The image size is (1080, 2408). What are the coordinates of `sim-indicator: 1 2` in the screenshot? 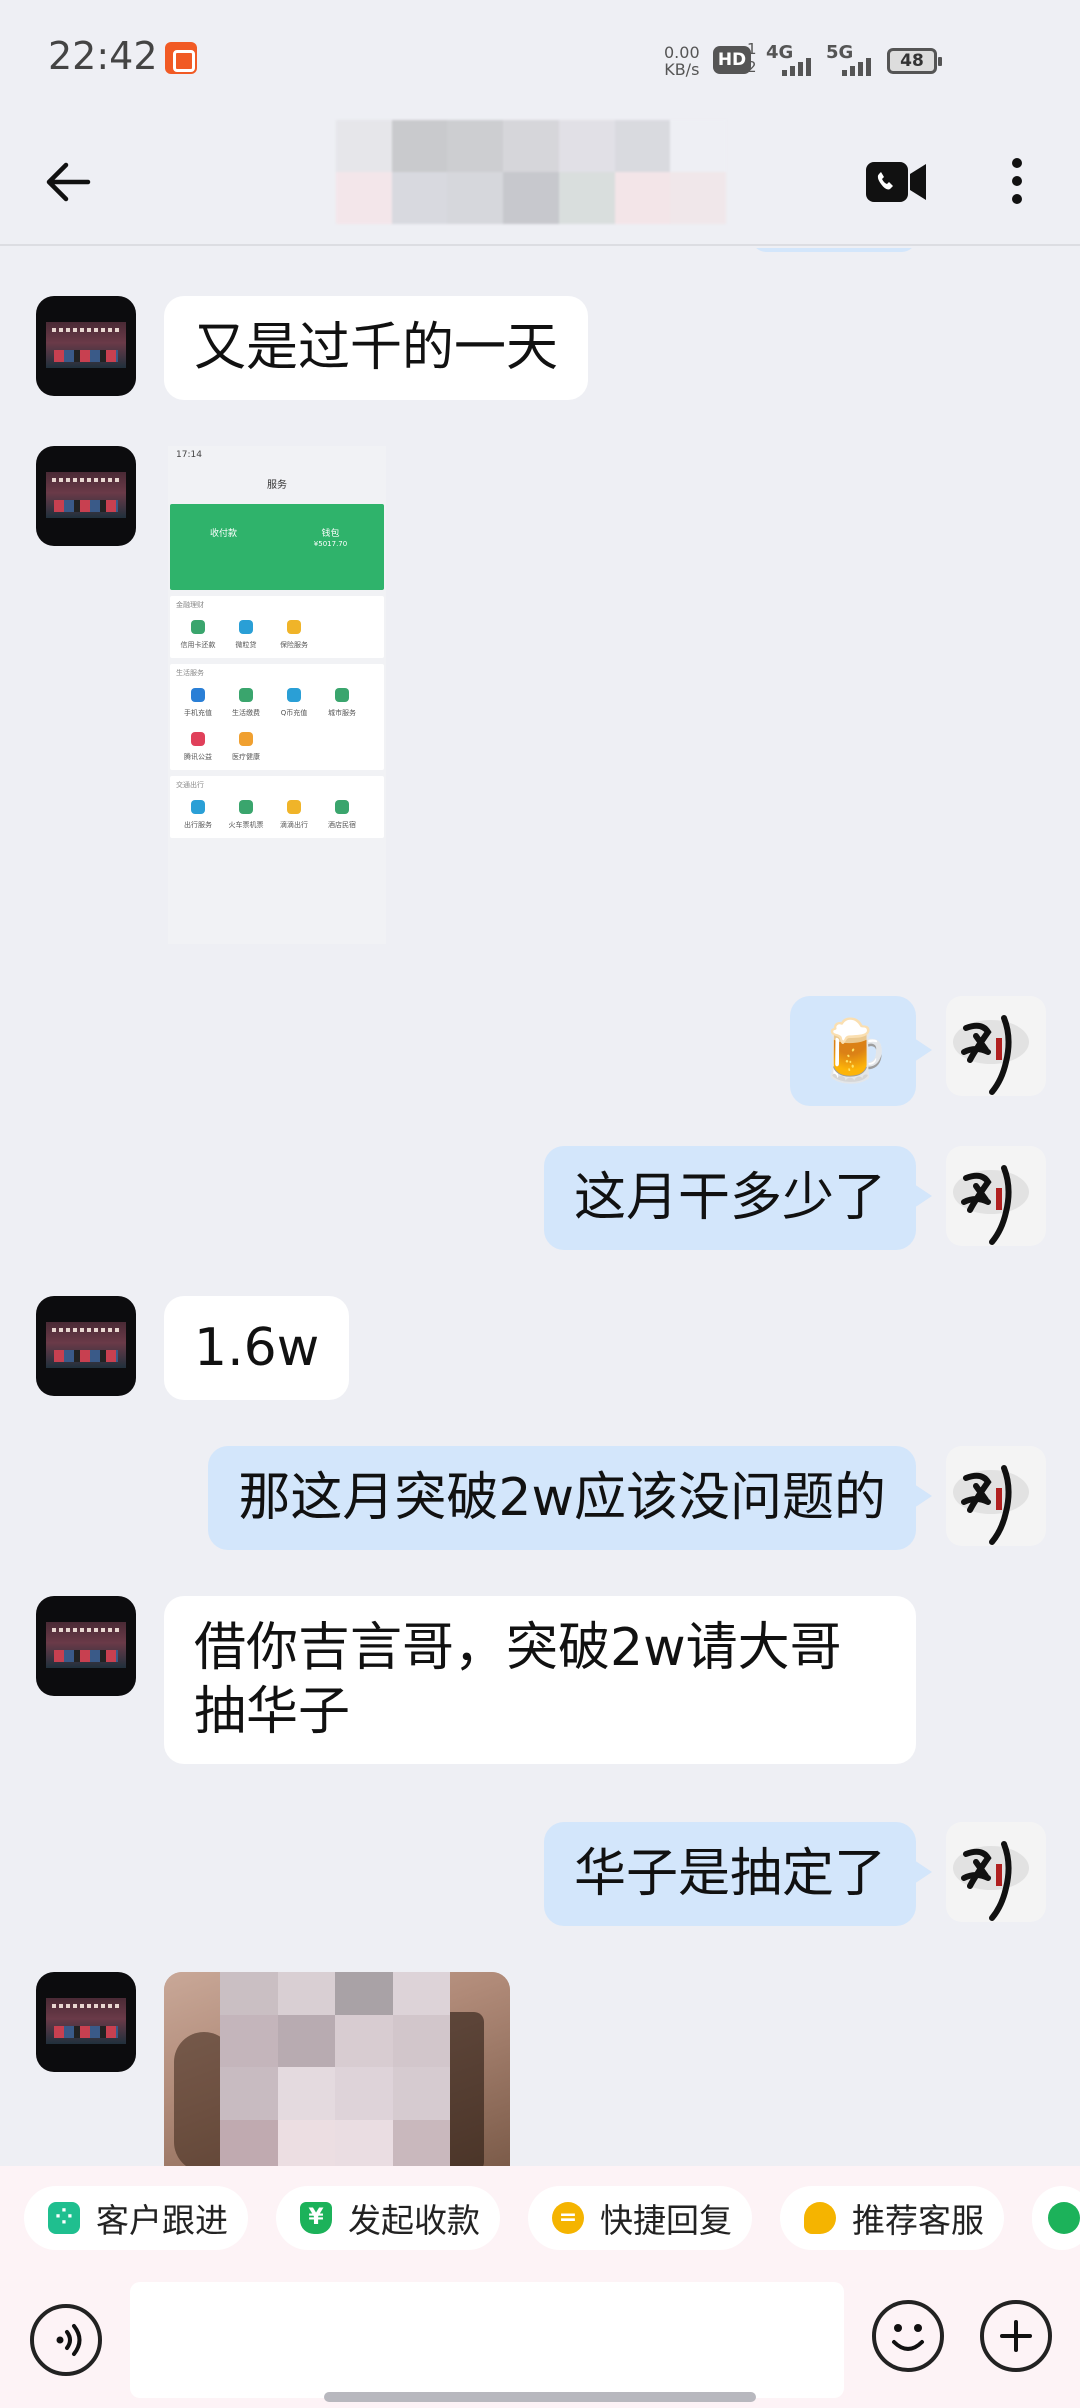 It's located at (752, 58).